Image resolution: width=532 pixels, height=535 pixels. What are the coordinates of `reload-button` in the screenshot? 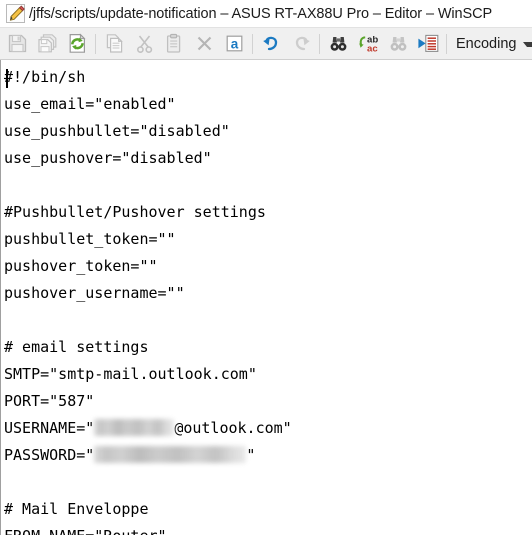 It's located at (77, 44).